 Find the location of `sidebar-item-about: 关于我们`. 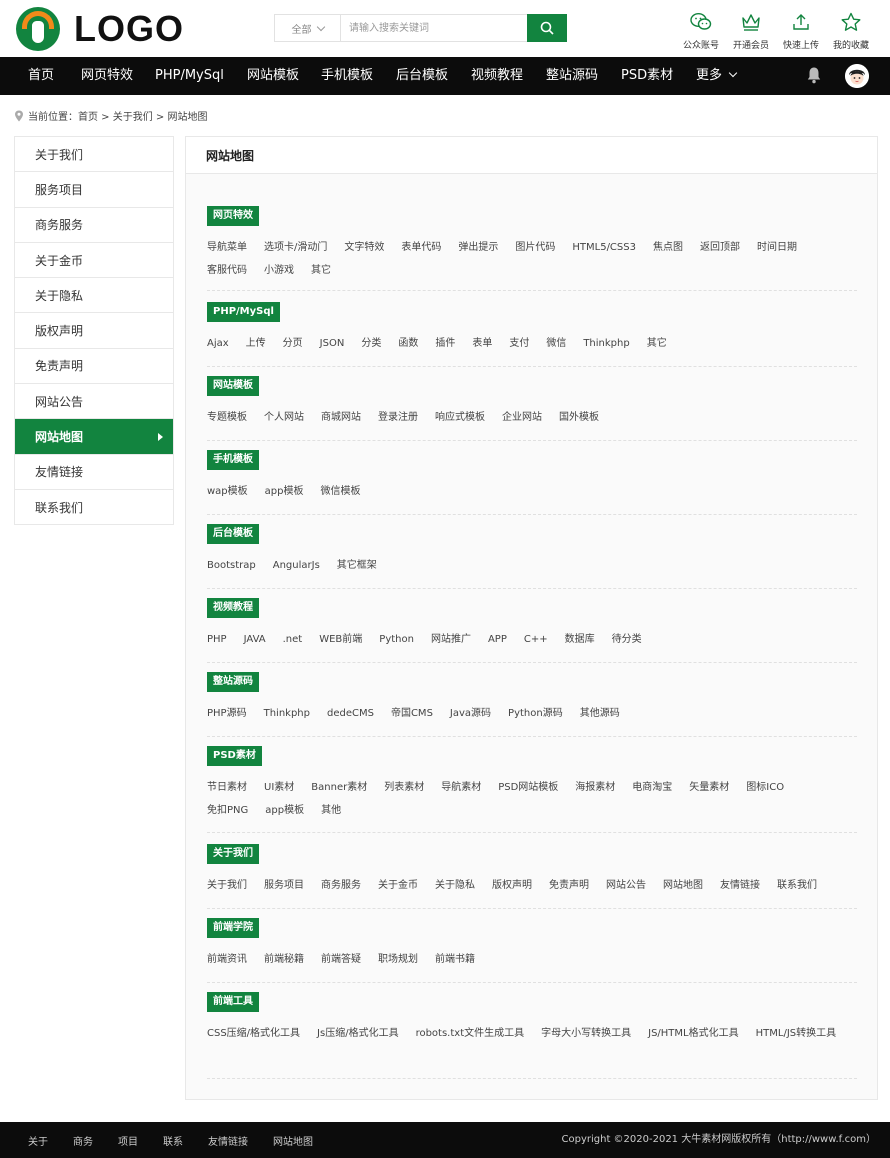

sidebar-item-about: 关于我们 is located at coordinates (94, 155).